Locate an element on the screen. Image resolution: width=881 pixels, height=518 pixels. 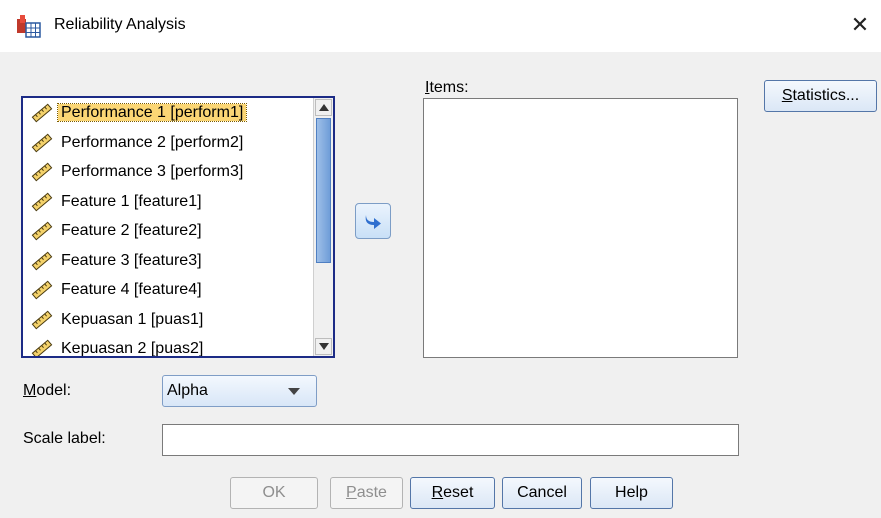
items-label: Items: is located at coordinates (447, 87).